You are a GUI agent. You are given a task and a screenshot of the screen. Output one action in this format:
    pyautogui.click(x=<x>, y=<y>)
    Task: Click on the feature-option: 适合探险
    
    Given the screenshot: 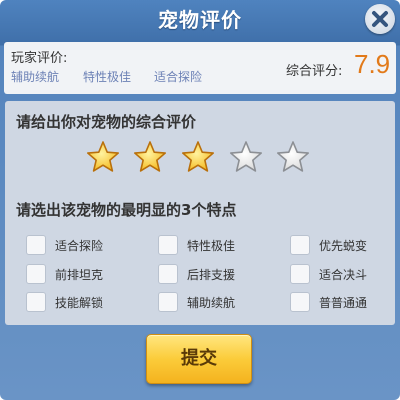 What is the action you would take?
    pyautogui.click(x=86, y=246)
    